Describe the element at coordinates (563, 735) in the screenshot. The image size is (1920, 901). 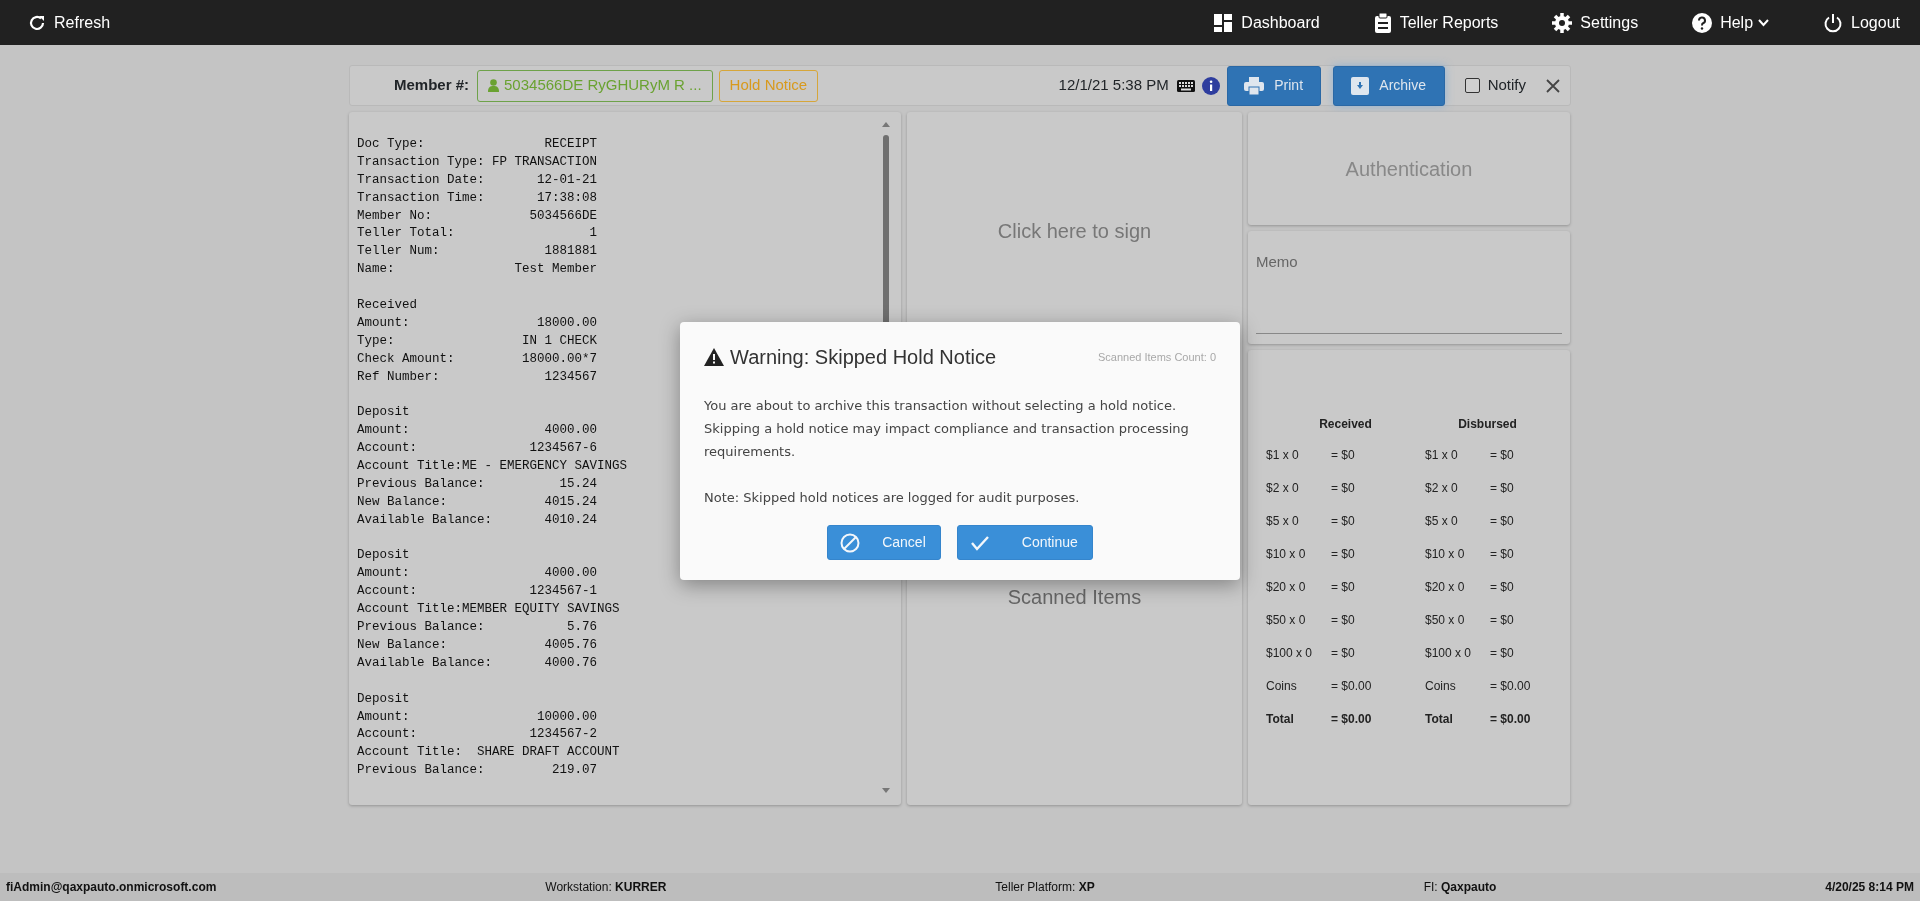
I see `receipt-value: 1234567-2` at that location.